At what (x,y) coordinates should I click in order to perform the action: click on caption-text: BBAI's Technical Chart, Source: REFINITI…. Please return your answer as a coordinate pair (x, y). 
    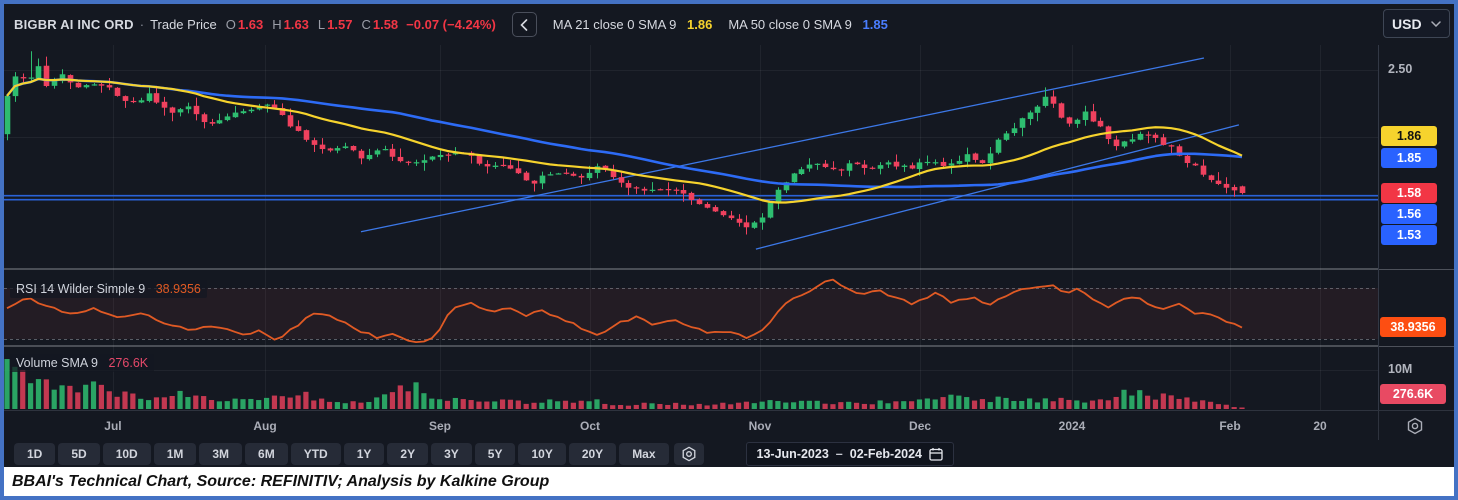
    Looking at the image, I should click on (281, 481).